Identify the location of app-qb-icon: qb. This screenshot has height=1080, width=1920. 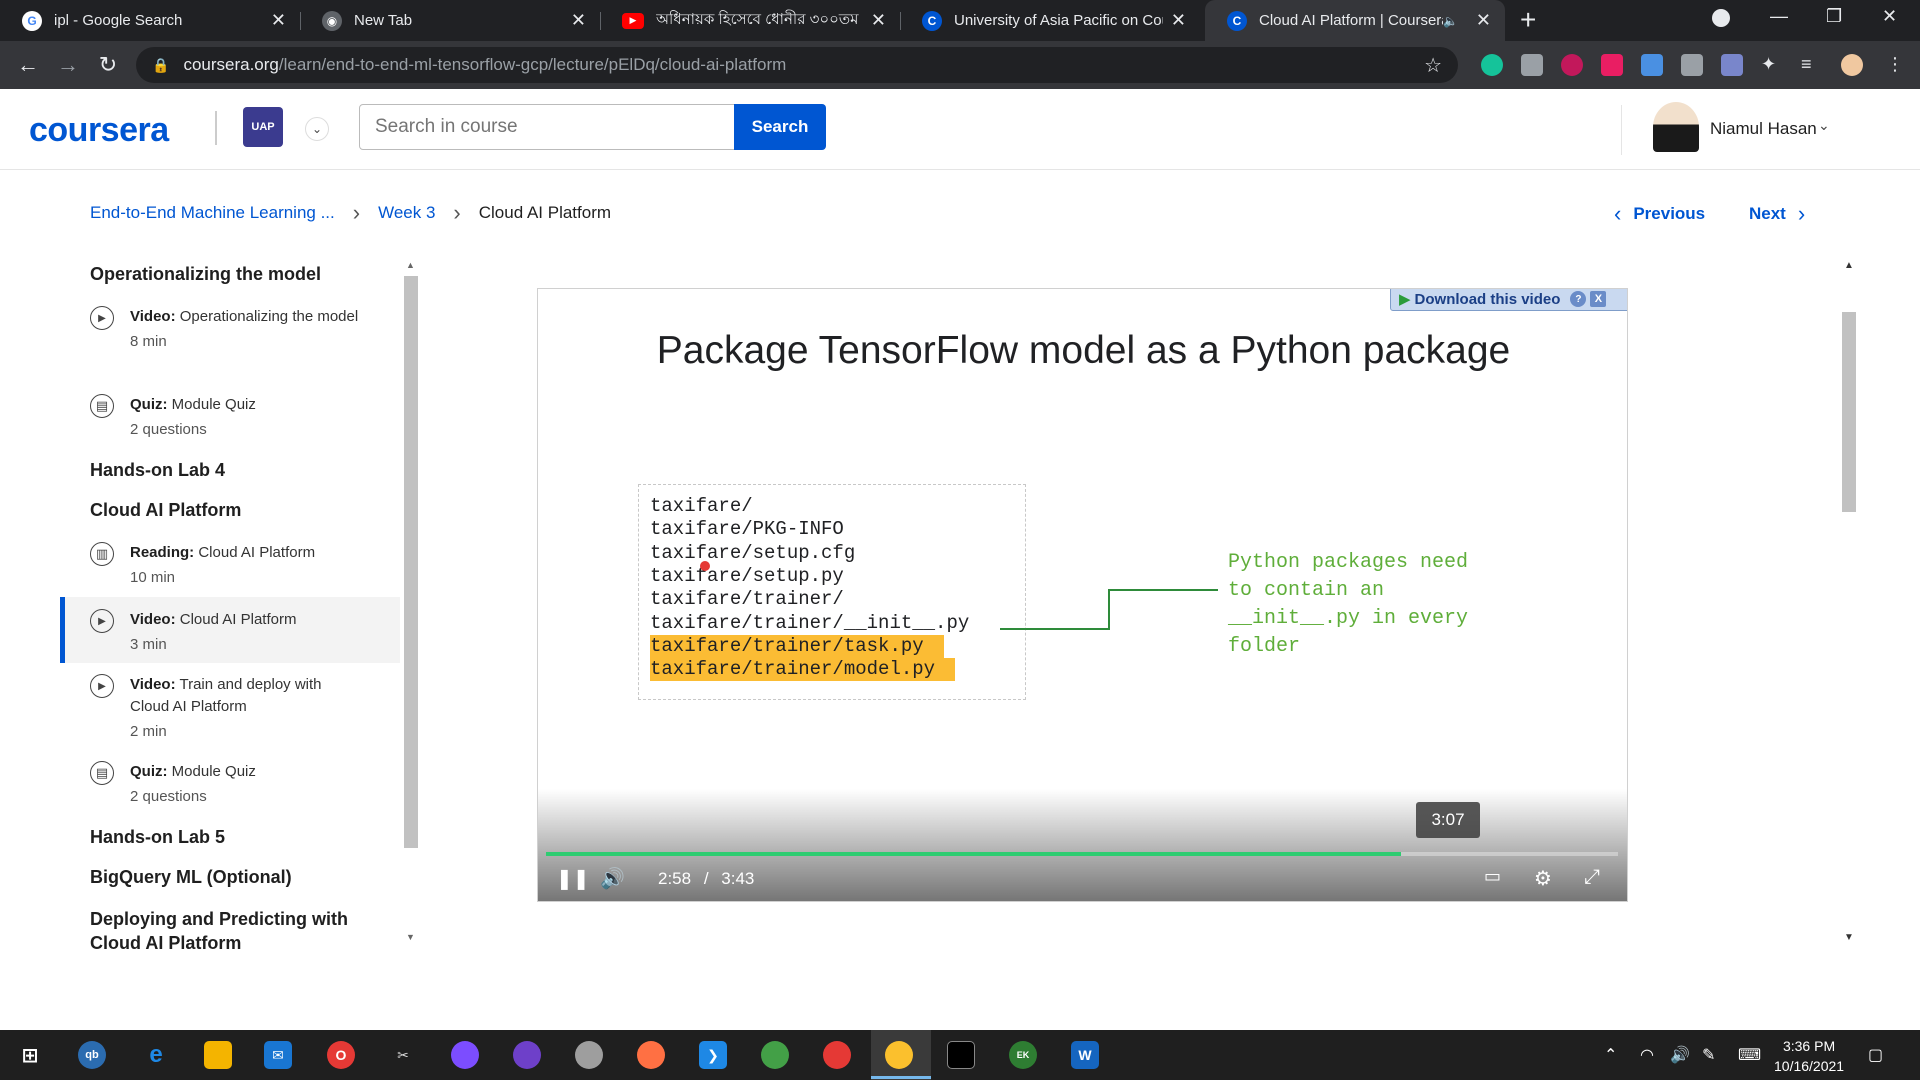
(92, 1055).